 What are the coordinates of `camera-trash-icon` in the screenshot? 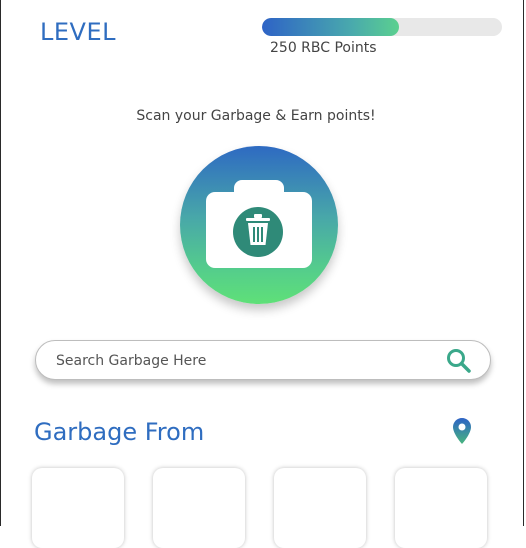 It's located at (259, 224).